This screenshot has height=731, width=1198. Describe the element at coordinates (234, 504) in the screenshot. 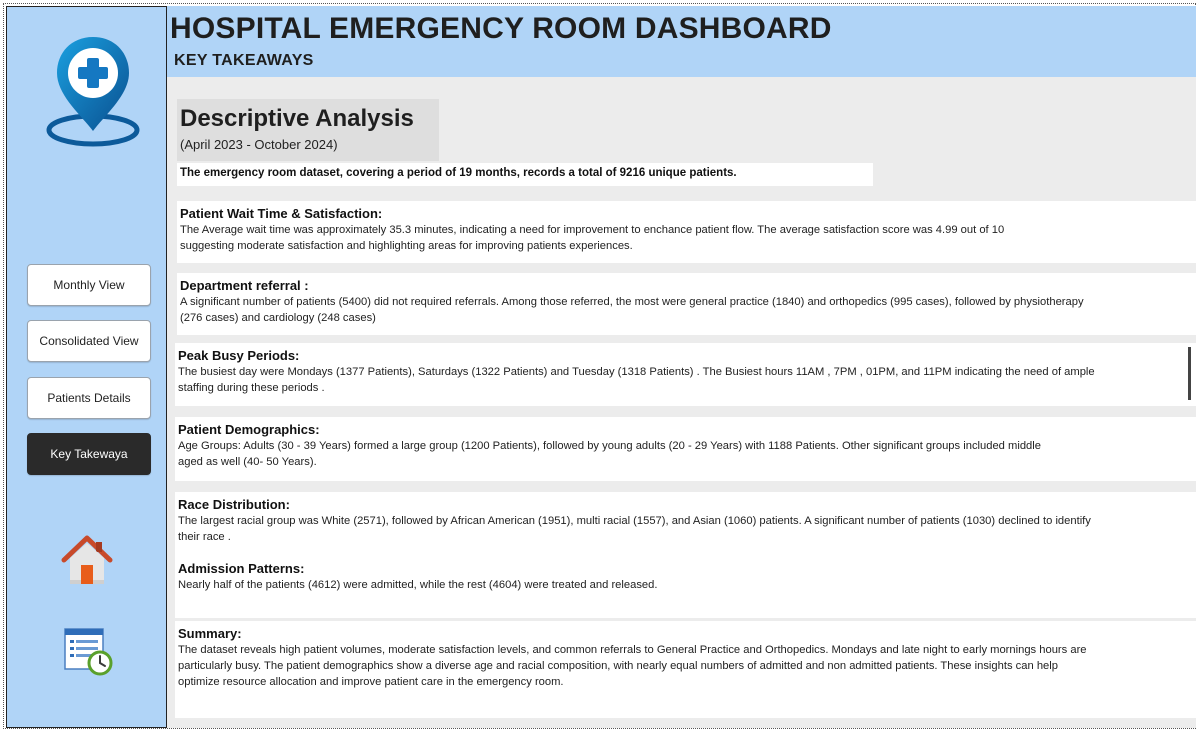

I see `section-title: Race Distribution:` at that location.